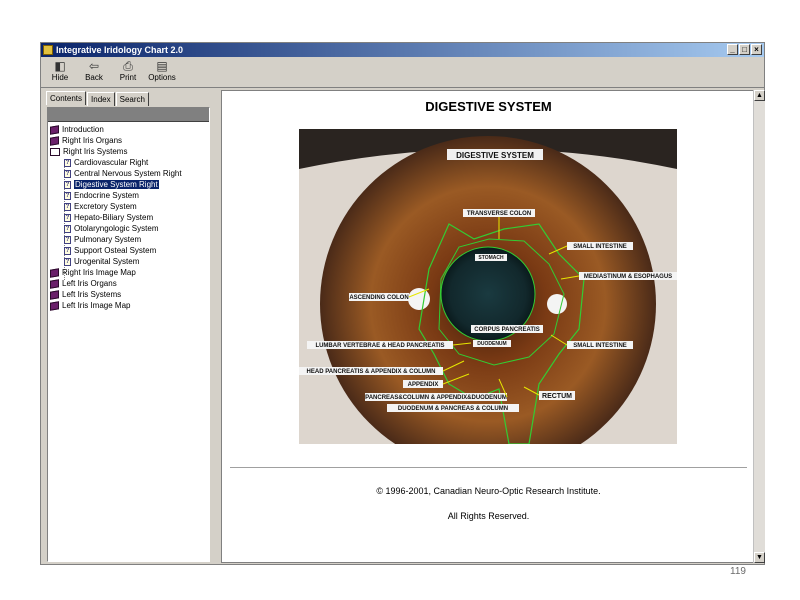 The width and height of the screenshot is (800, 600). What do you see at coordinates (402, 50) in the screenshot?
I see `title-bar: Integrative Iridology Chart 2.0 _ □ ×` at bounding box center [402, 50].